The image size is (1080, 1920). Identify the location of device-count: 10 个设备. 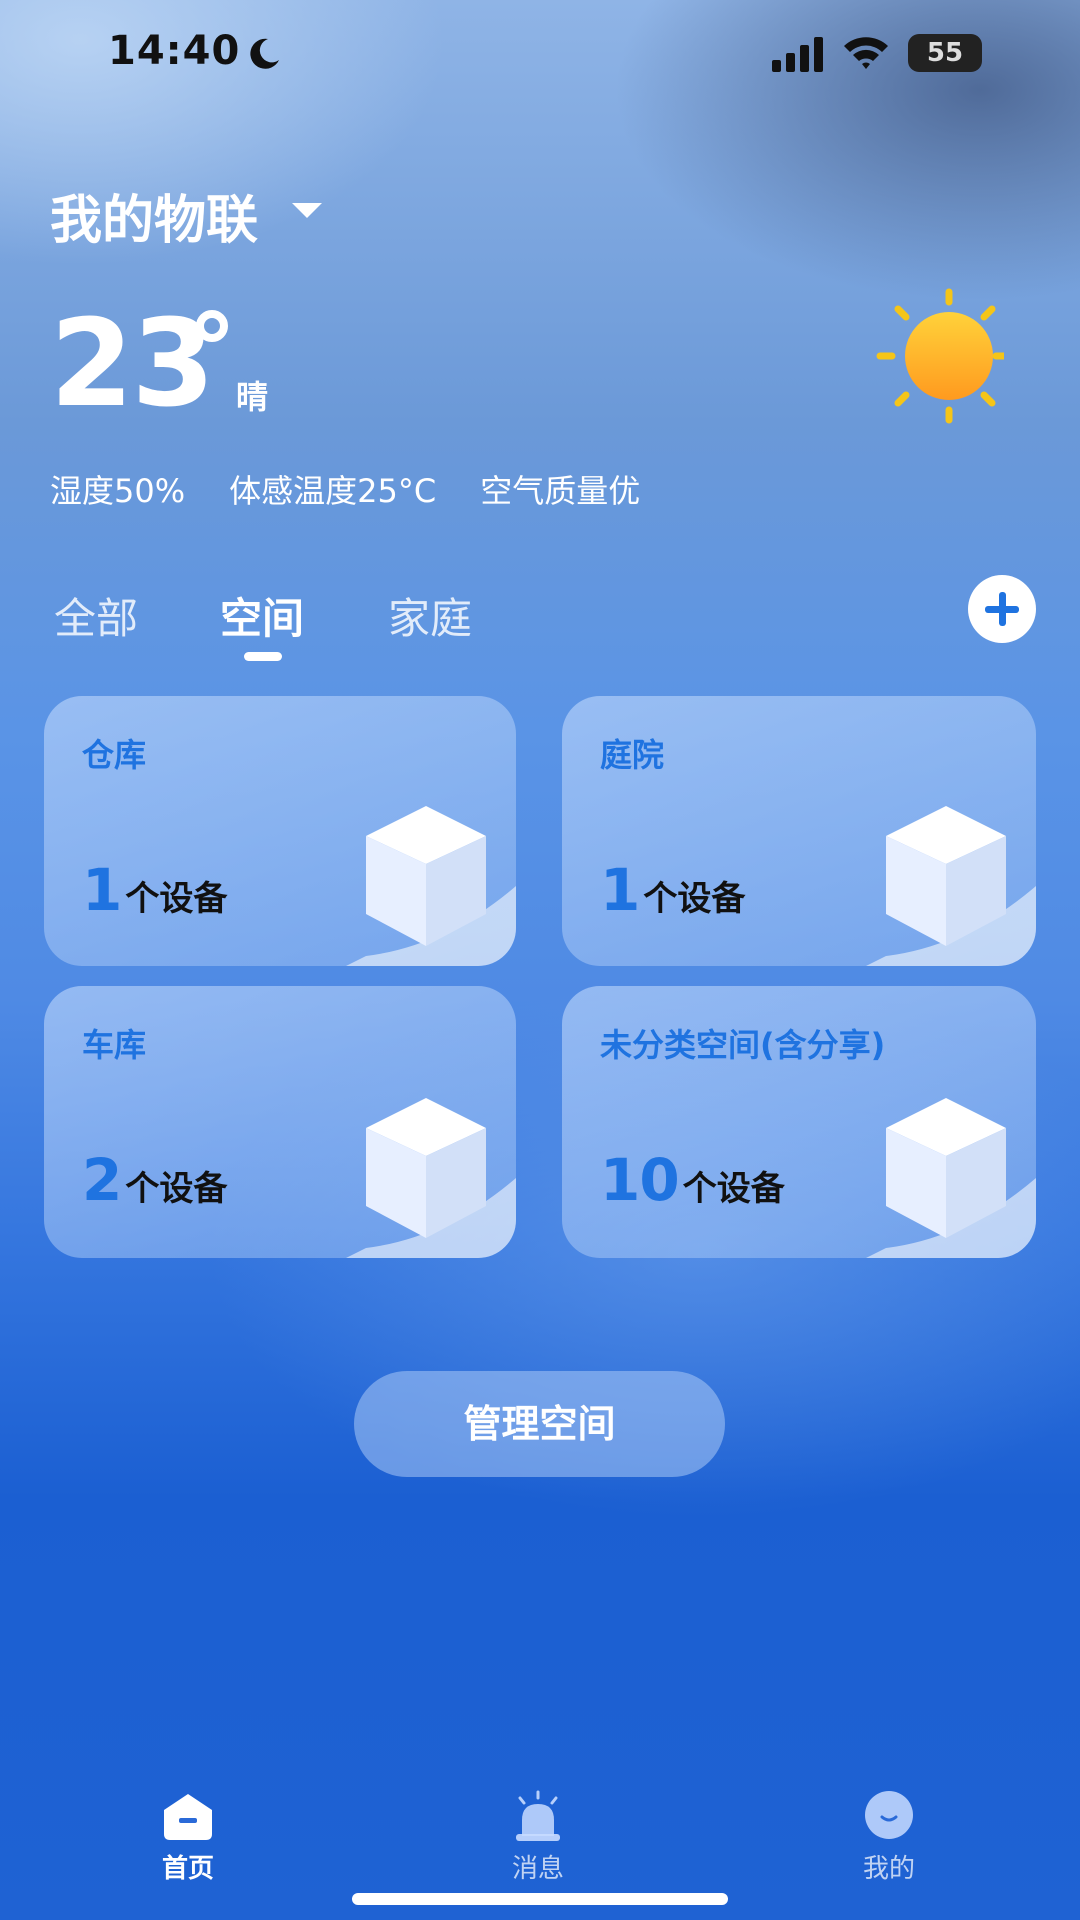
(692, 1180).